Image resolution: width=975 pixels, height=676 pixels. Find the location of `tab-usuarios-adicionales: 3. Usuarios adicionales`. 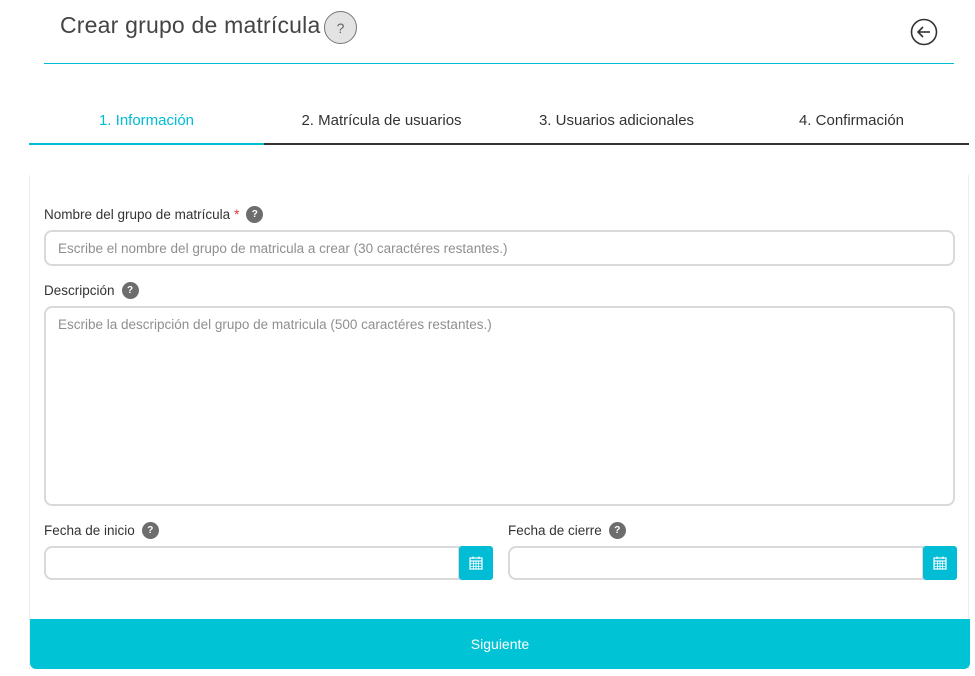

tab-usuarios-adicionales: 3. Usuarios adicionales is located at coordinates (616, 122).